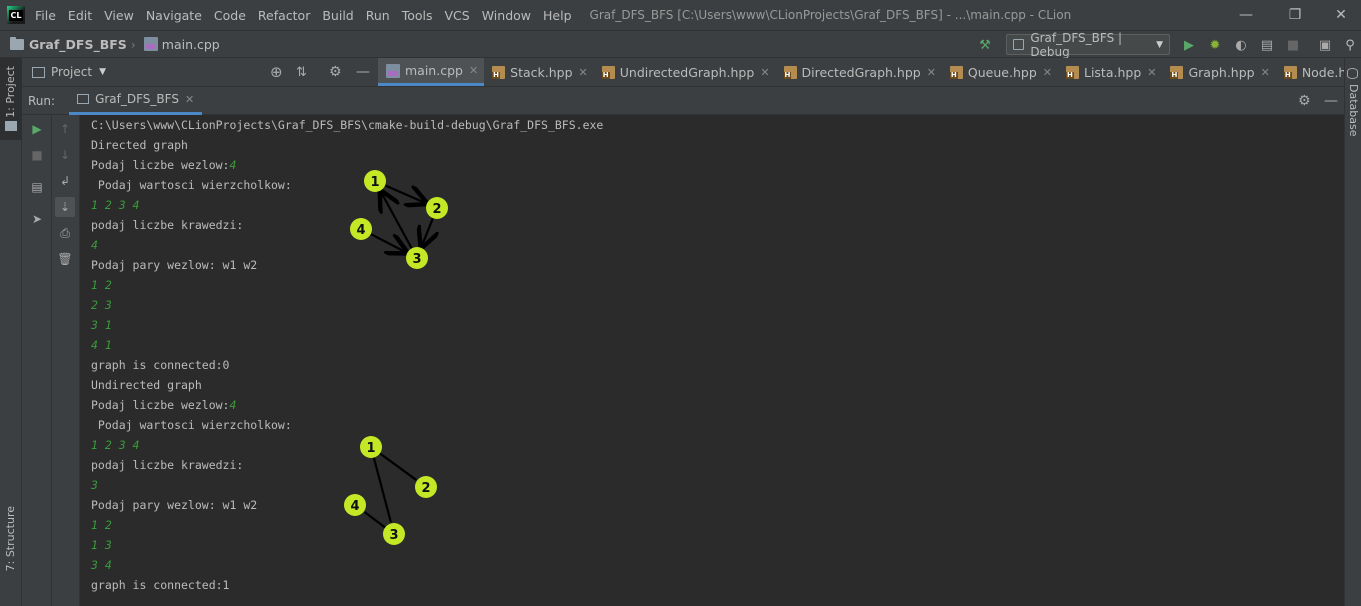  I want to click on tab-queue-hpp: H Queue.hpp ✕, so click(1000, 72).